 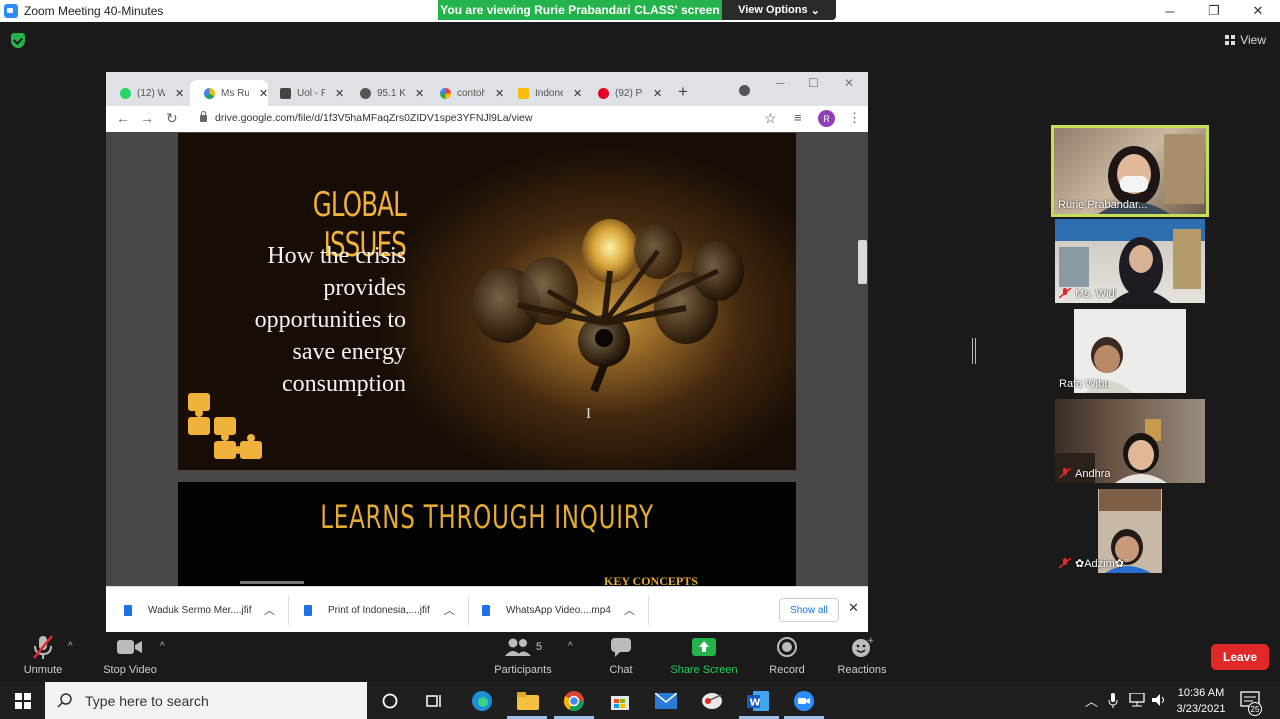 What do you see at coordinates (539, 647) in the screenshot?
I see `participants-count: 5` at bounding box center [539, 647].